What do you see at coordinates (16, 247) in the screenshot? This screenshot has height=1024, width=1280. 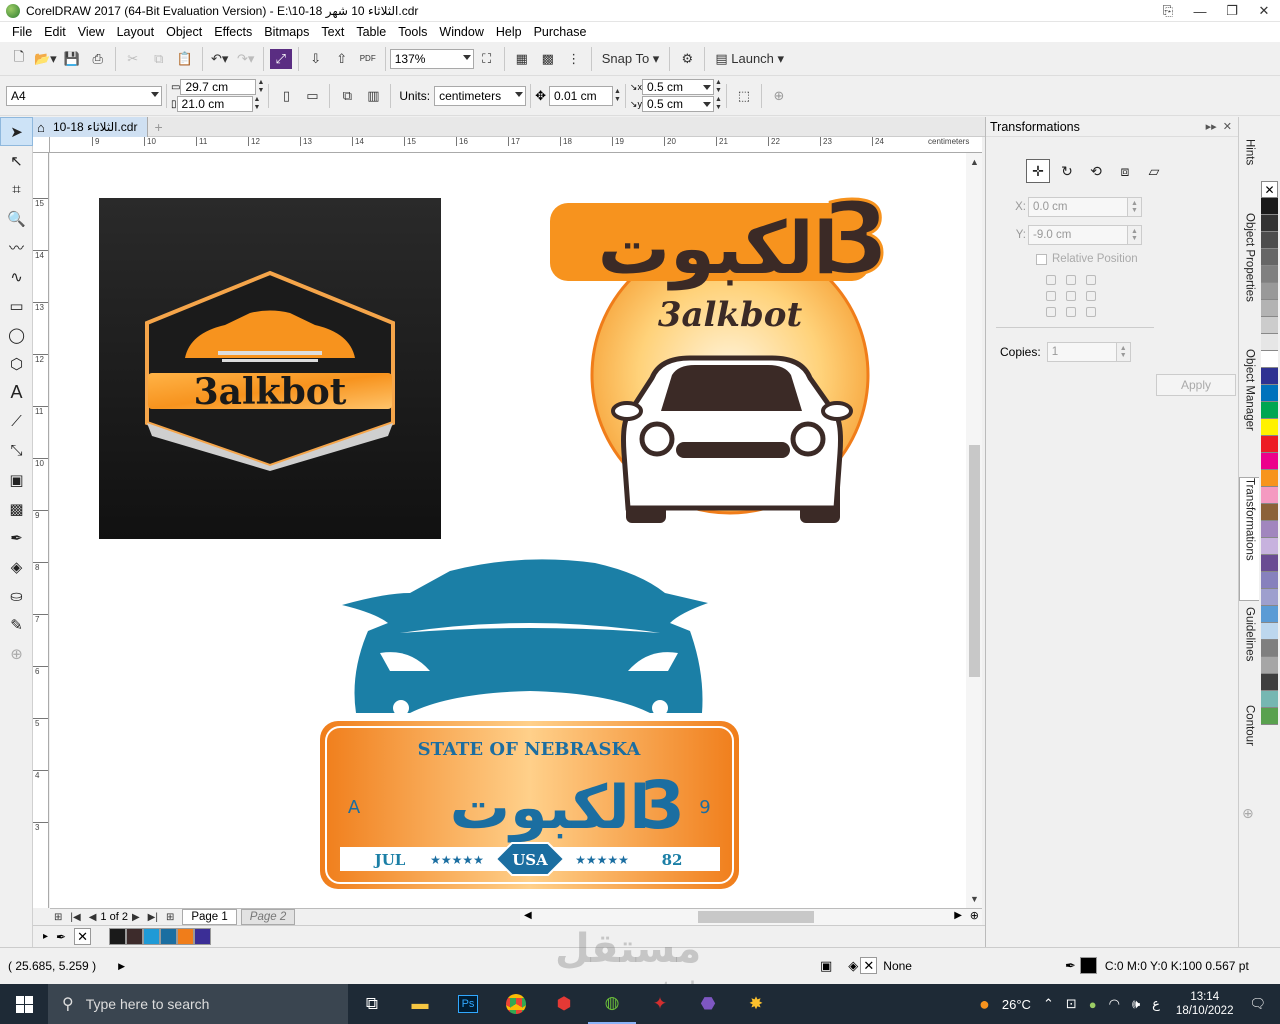 I see `freehand-tool-icon: 〰` at bounding box center [16, 247].